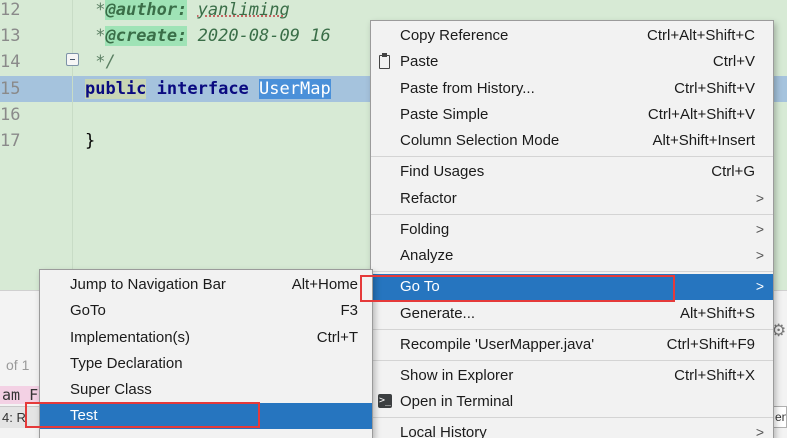 The height and width of the screenshot is (438, 787). What do you see at coordinates (572, 402) in the screenshot?
I see `menu-item-open-in-terminal: >_ Open in Terminal` at bounding box center [572, 402].